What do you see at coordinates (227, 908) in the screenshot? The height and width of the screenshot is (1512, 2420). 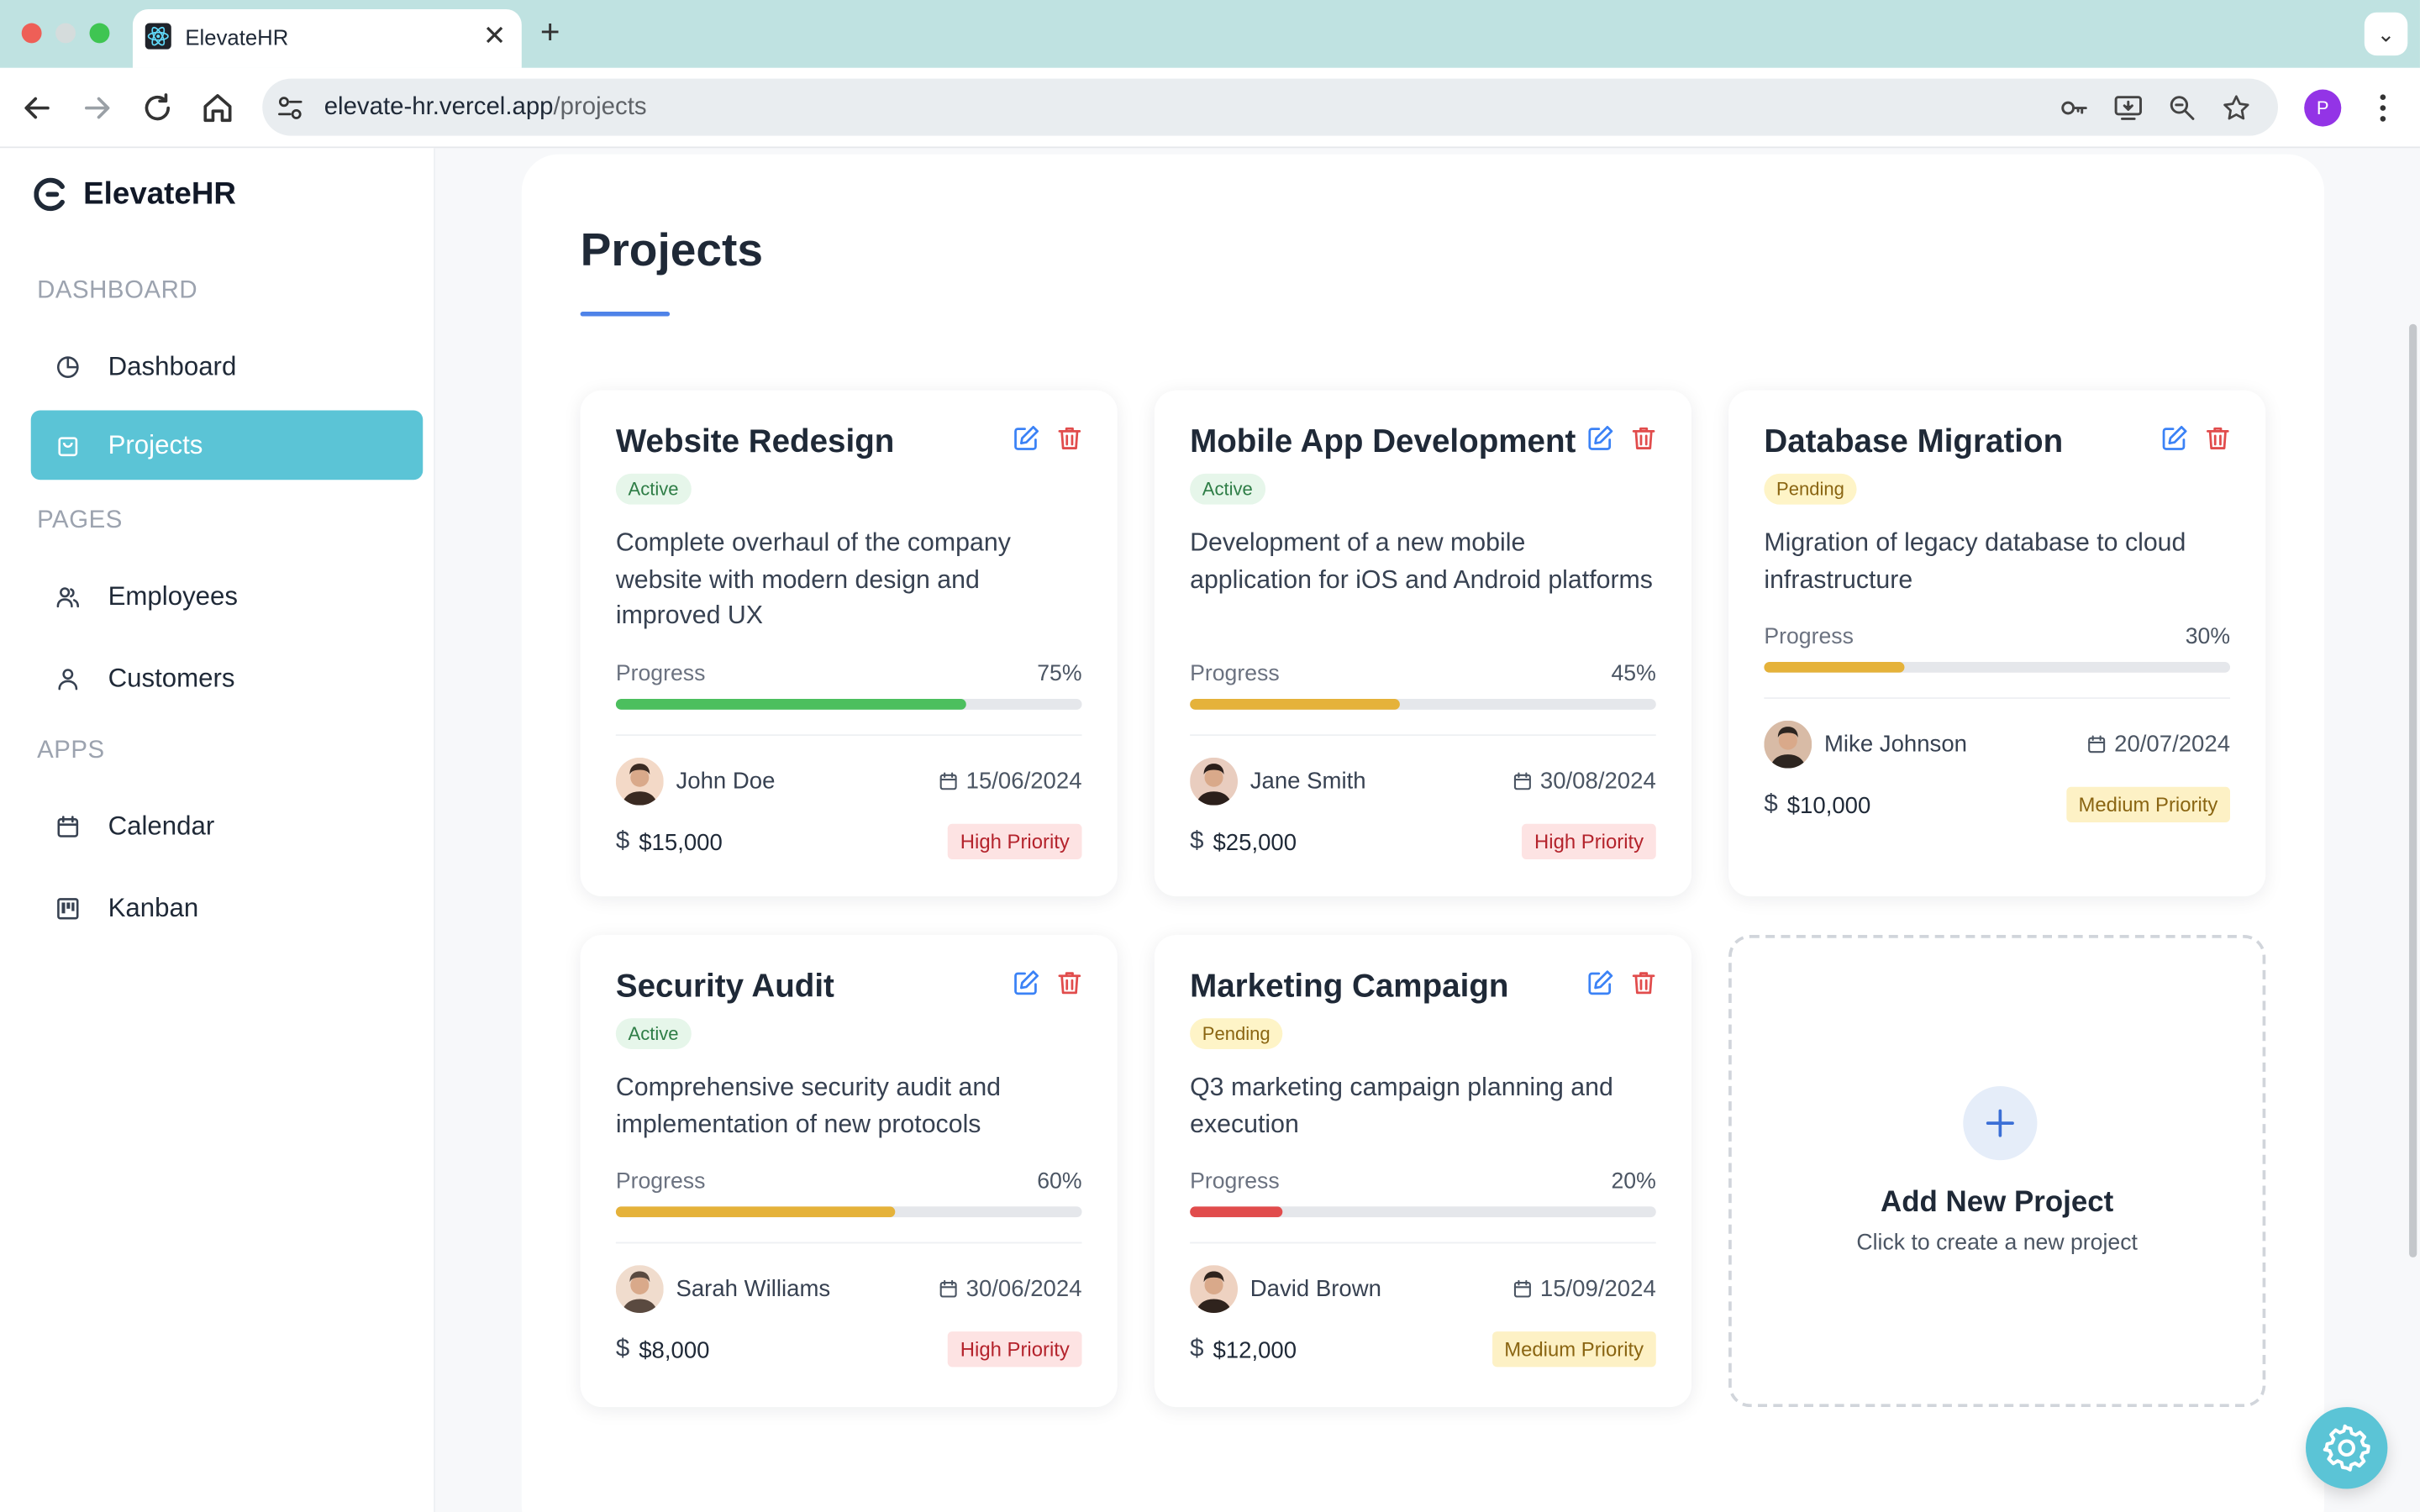 I see `sidebar-item-kanban: Kanban` at bounding box center [227, 908].